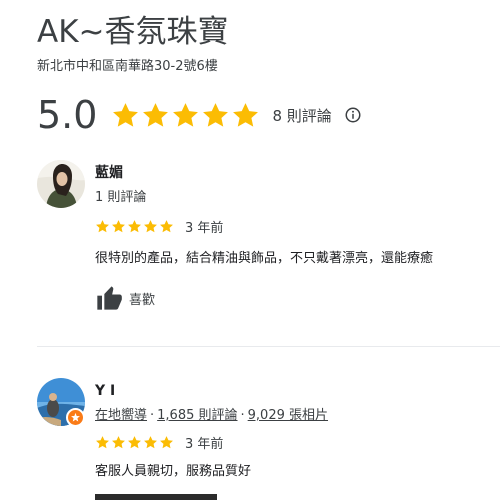 Image resolution: width=500 pixels, height=500 pixels. What do you see at coordinates (120, 198) in the screenshot?
I see `reviewer-meta: 1 則評論` at bounding box center [120, 198].